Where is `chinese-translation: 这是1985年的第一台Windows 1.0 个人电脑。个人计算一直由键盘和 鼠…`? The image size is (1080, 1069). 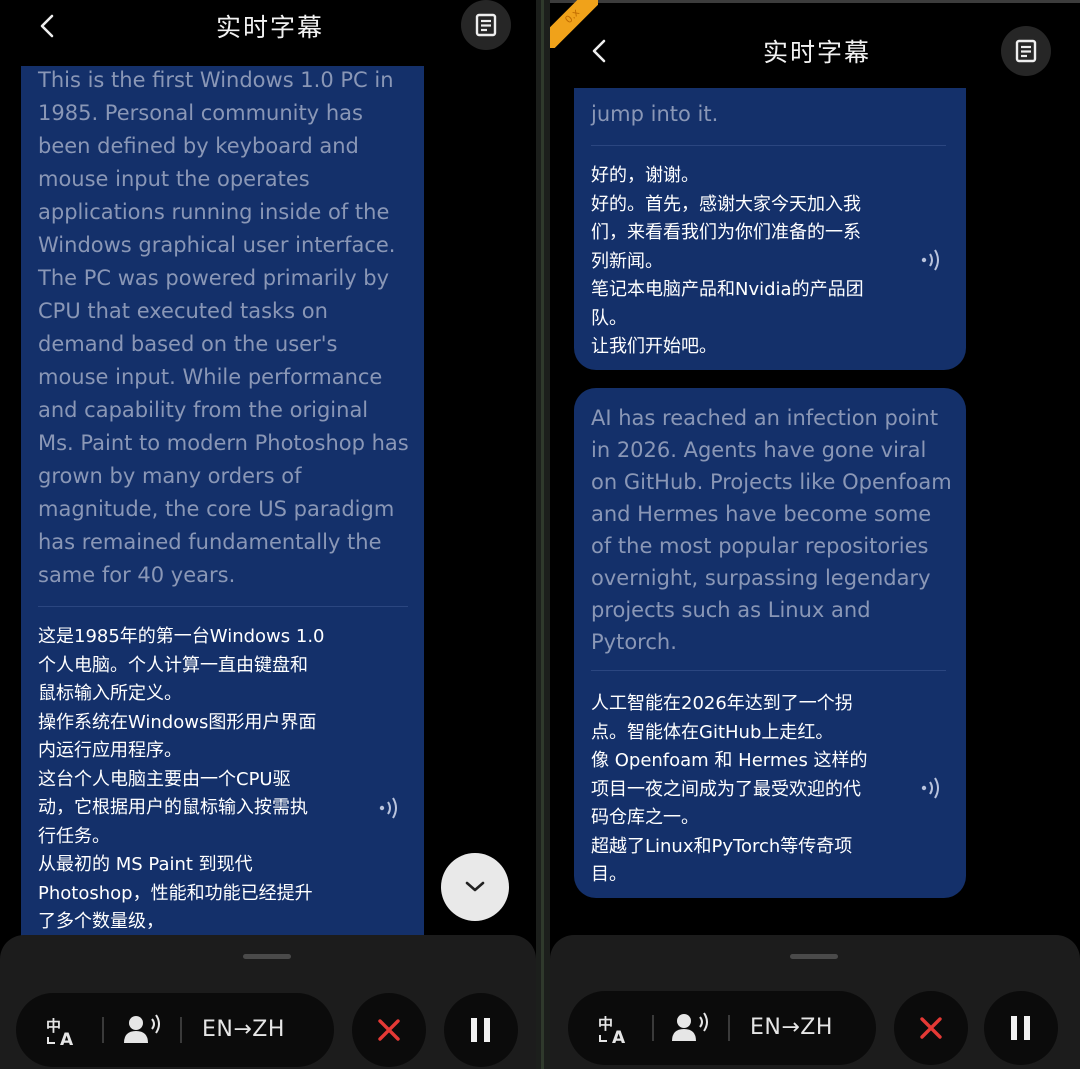
chinese-translation: 这是1985年的第一台Windows 1.0 个人电脑。个人计算一直由键盘和 鼠… is located at coordinates (203, 780).